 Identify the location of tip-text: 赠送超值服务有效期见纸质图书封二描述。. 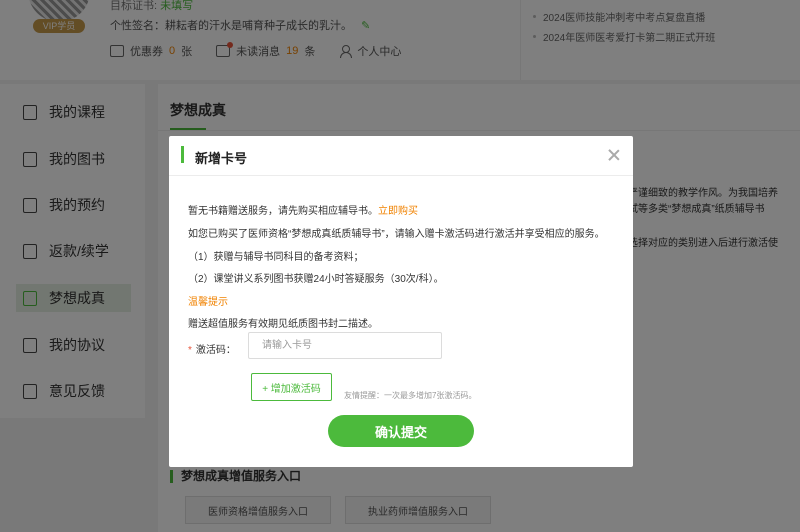
(283, 324).